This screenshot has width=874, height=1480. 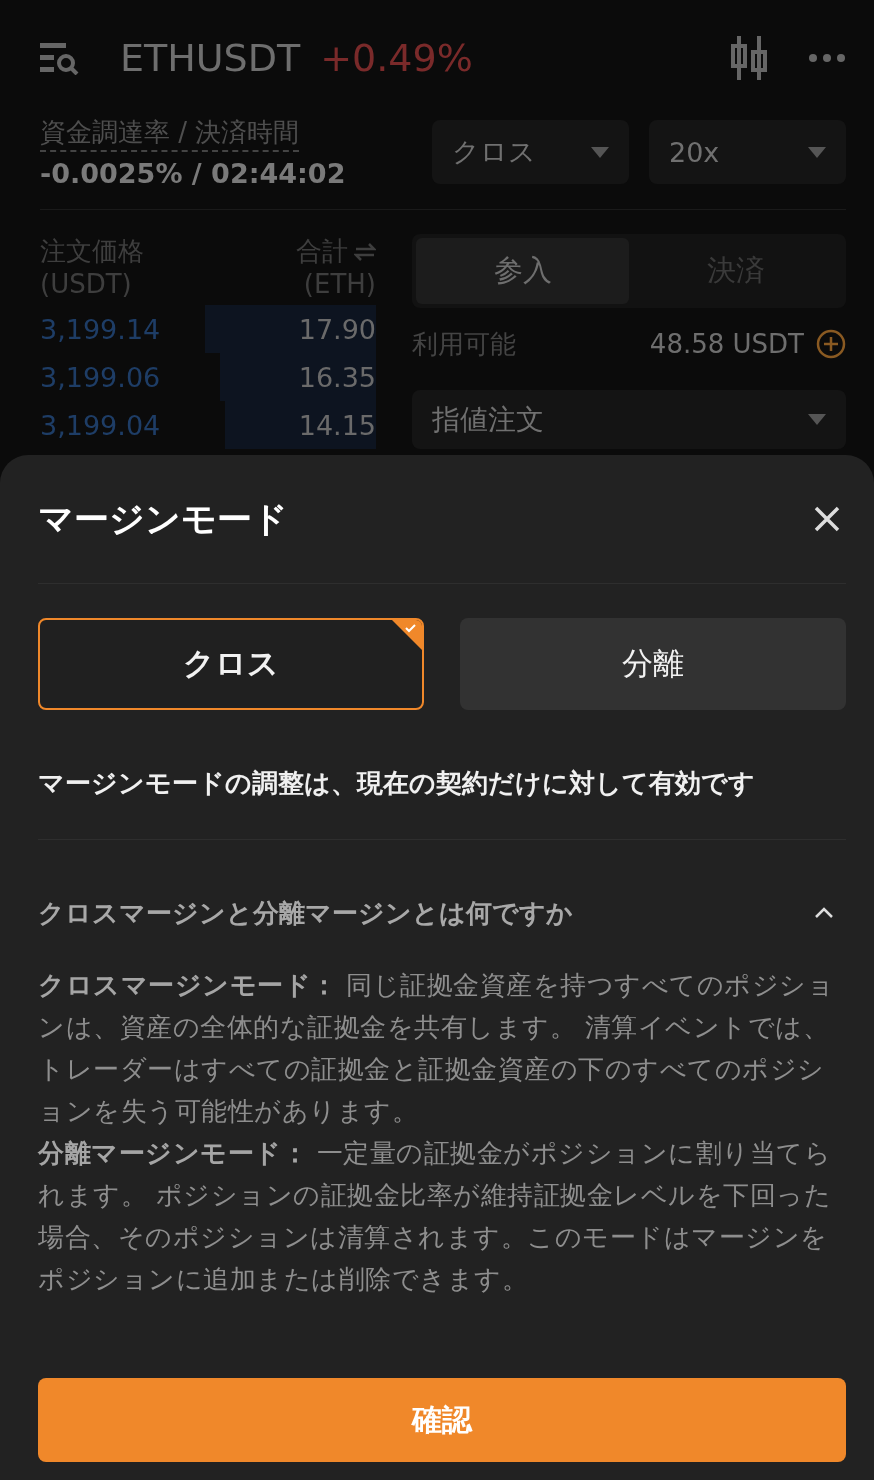 What do you see at coordinates (435, 1216) in the screenshot?
I see `faq-paragraph: 分離マージンモード： 一定量の証拠金がポジションに割り当てられます。 ポジションの証拠金比率が維持証拠金レベルを下回った場合、そのポジションは清算されます。このモードはマージンをポジションに追加または削除できます。` at bounding box center [435, 1216].